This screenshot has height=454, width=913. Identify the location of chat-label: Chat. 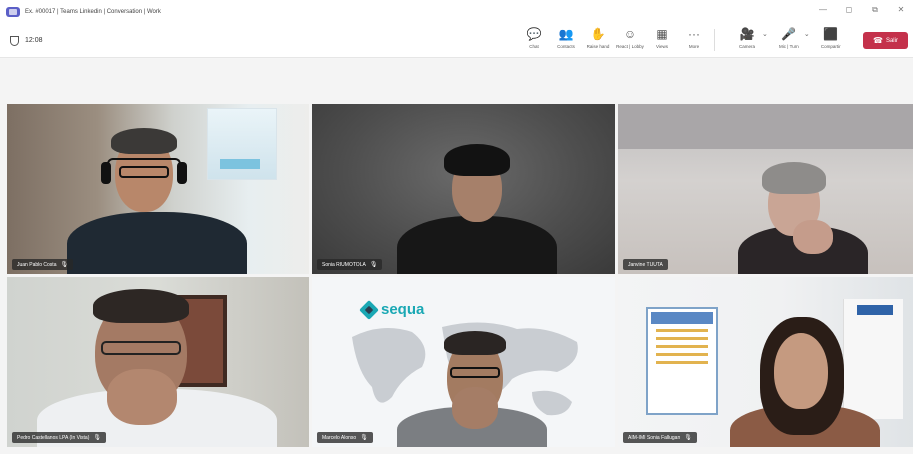
(534, 46).